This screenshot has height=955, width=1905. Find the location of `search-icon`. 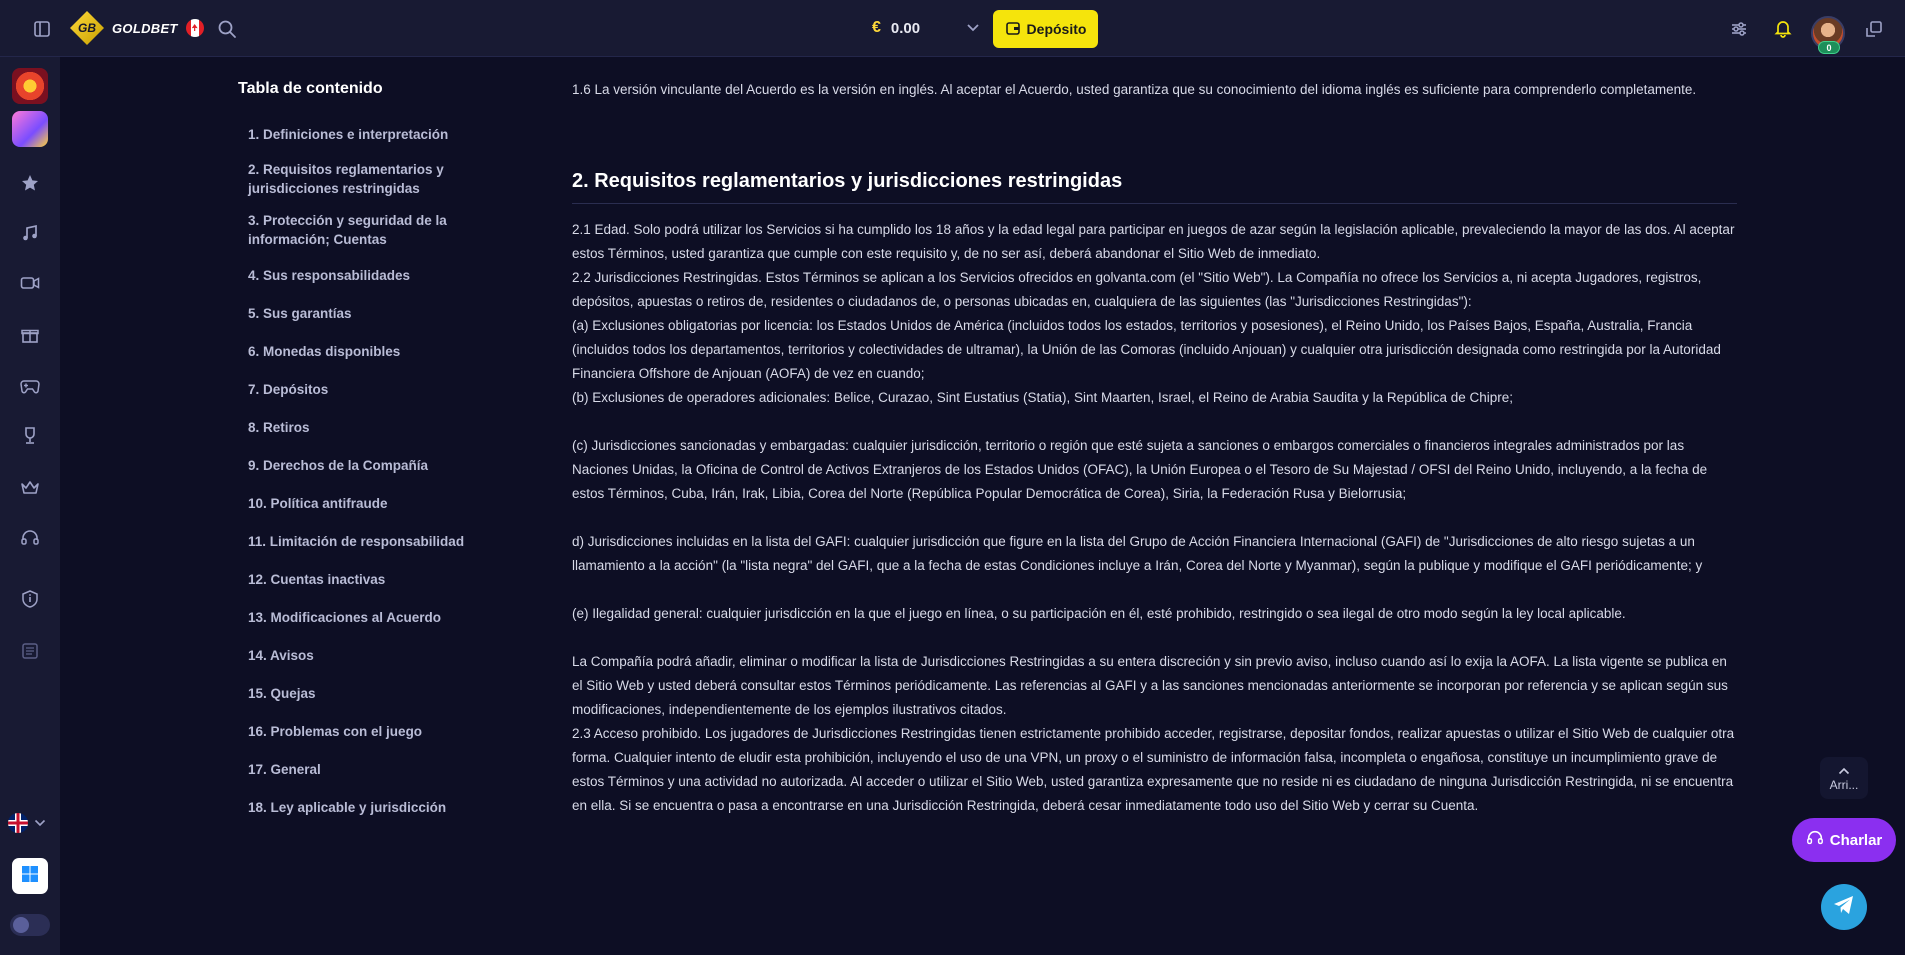

search-icon is located at coordinates (227, 29).